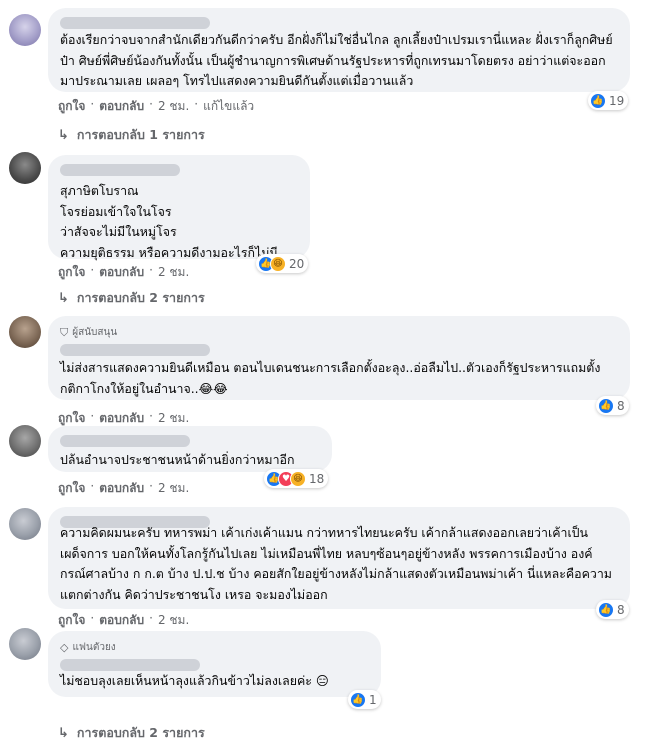  What do you see at coordinates (64, 647) in the screenshot?
I see `diamond-badge-icon: ◇` at bounding box center [64, 647].